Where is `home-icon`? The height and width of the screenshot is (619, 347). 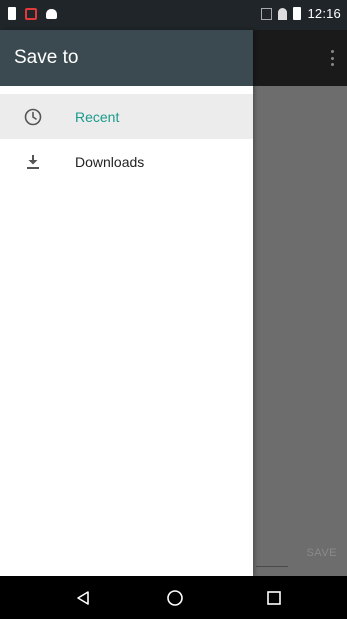
home-icon is located at coordinates (175, 598).